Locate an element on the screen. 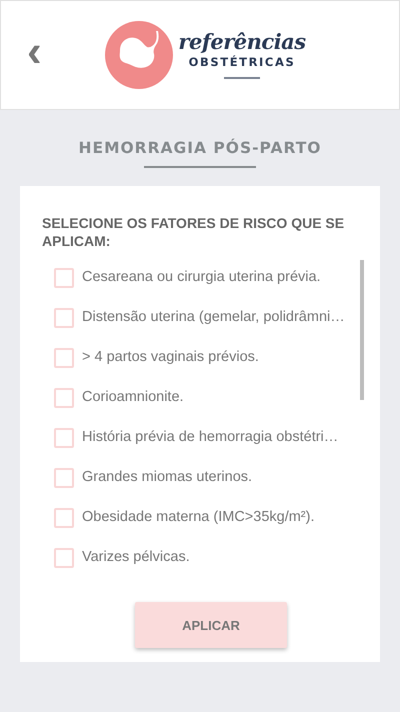 The image size is (400, 712). risk-factor-label: Varizes pélvicas. is located at coordinates (136, 558).